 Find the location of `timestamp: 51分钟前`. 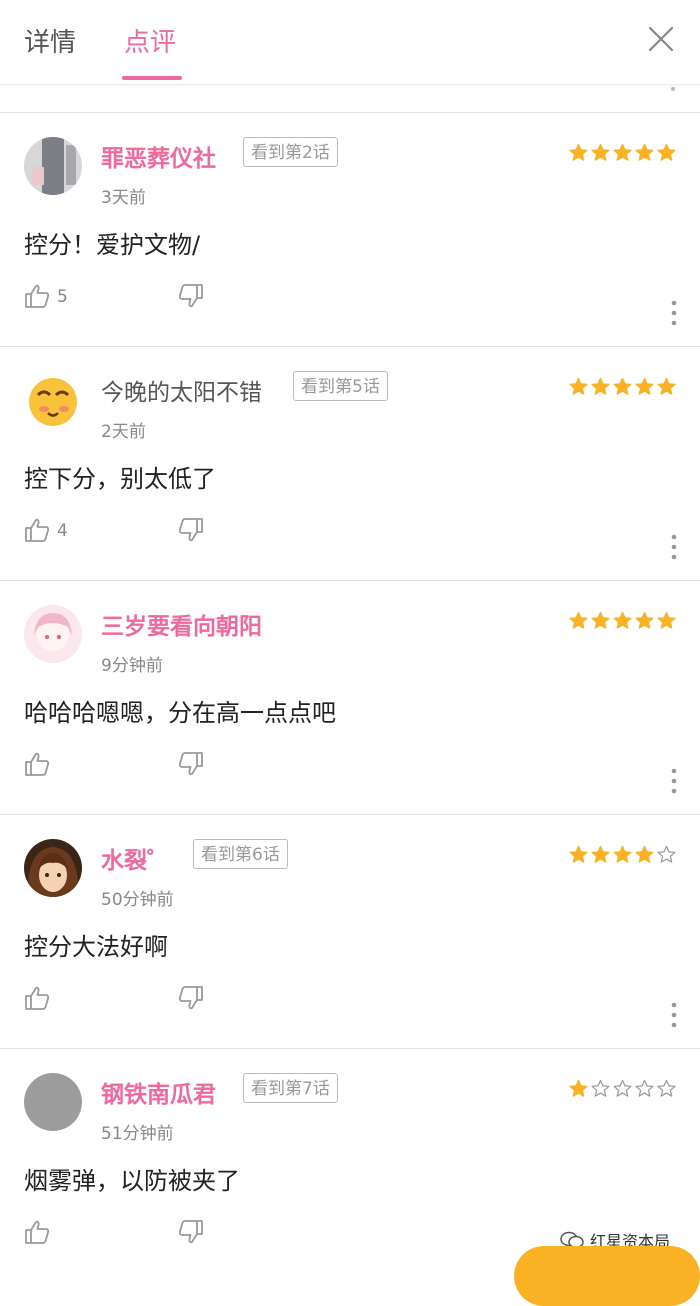

timestamp: 51分钟前 is located at coordinates (137, 1134).